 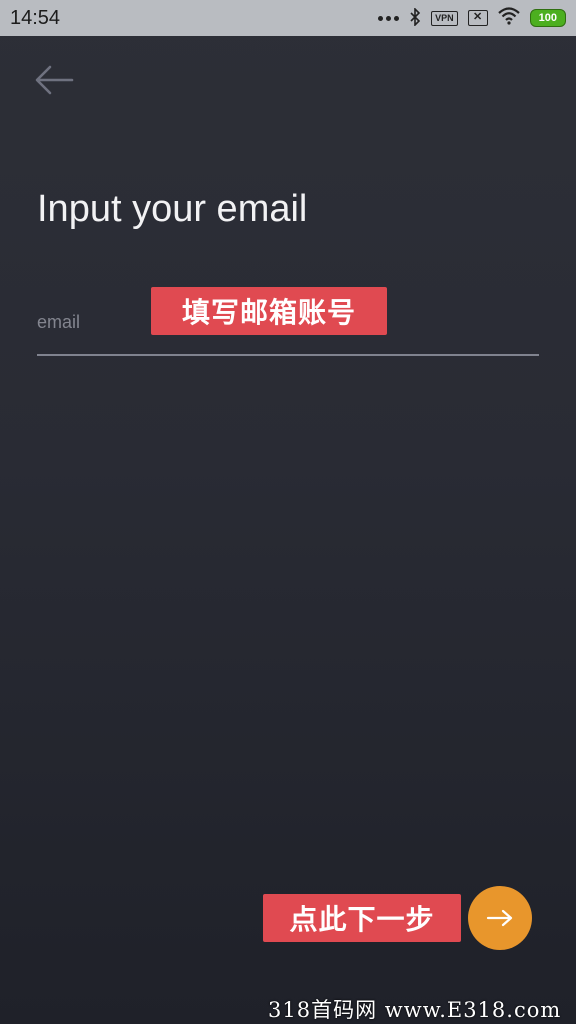 I want to click on no-sim-icon: ✕, so click(x=477, y=18).